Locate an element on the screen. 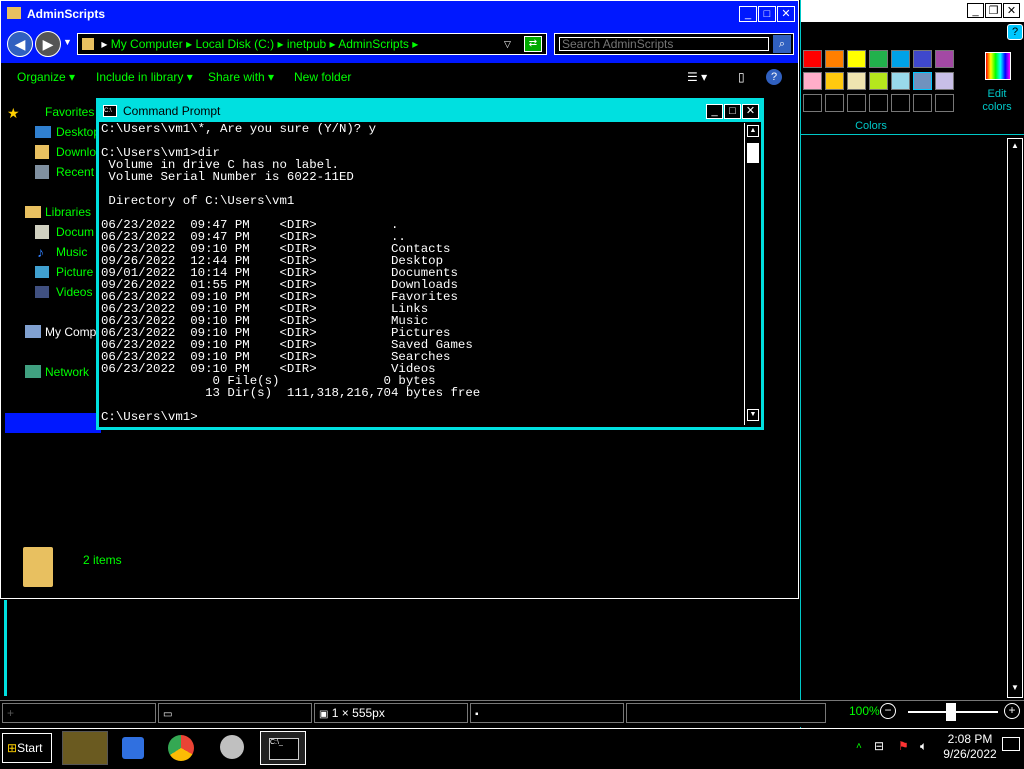  new-folder-button: New folder is located at coordinates (322, 77).